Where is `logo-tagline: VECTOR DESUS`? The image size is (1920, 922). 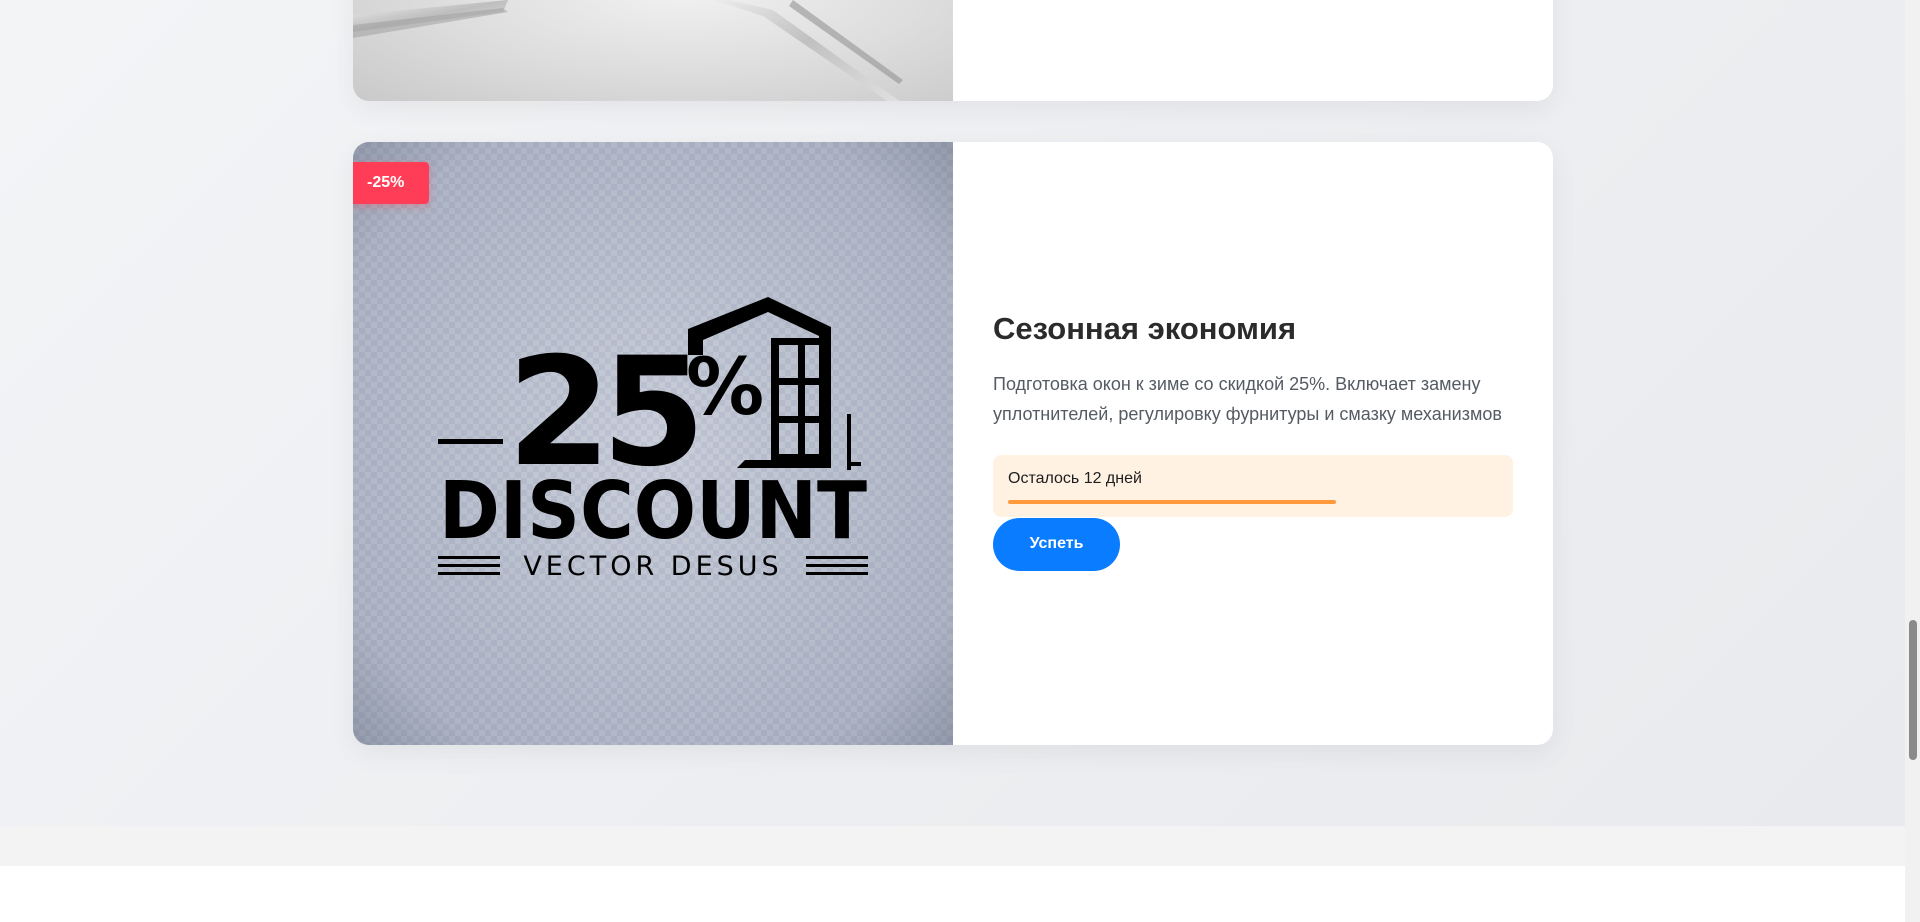
logo-tagline: VECTOR DESUS is located at coordinates (652, 566).